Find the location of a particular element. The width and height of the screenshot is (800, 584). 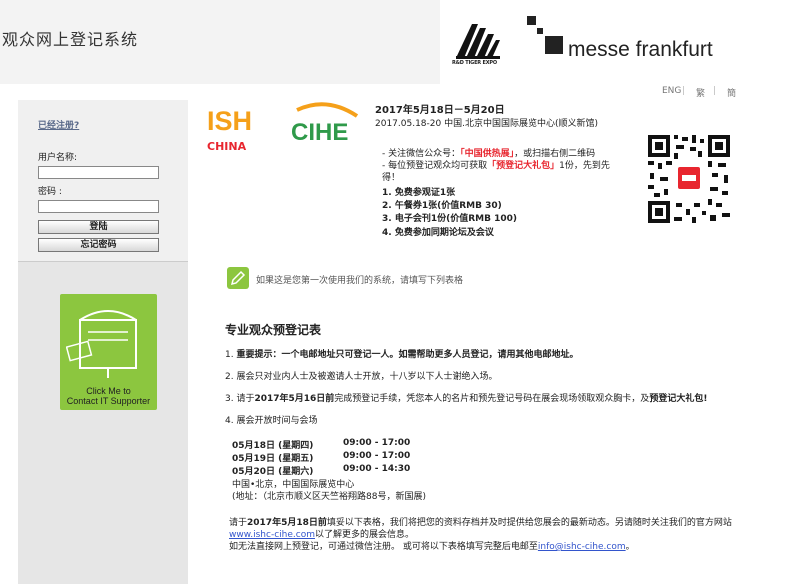

address-text: (地址：（北京市顺义区天竺裕翔路88号，新国展) is located at coordinates (329, 497).